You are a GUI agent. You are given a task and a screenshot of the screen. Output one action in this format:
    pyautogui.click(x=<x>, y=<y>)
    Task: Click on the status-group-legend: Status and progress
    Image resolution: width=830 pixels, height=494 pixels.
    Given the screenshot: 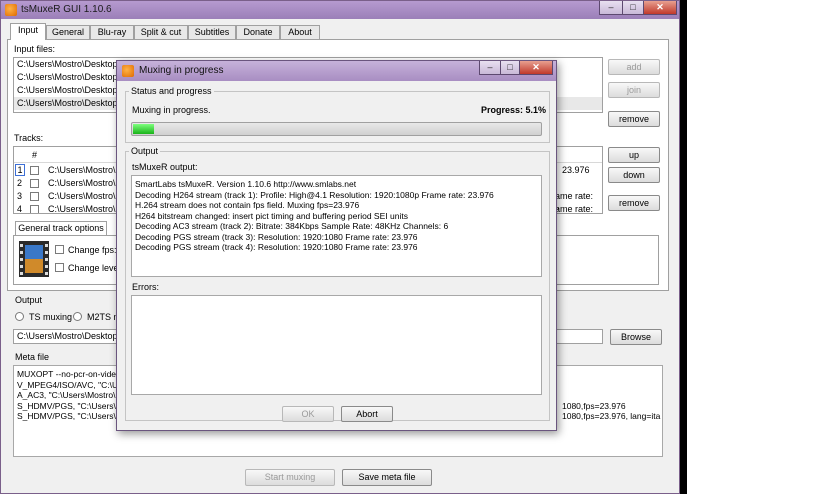 What is the action you would take?
    pyautogui.click(x=171, y=91)
    